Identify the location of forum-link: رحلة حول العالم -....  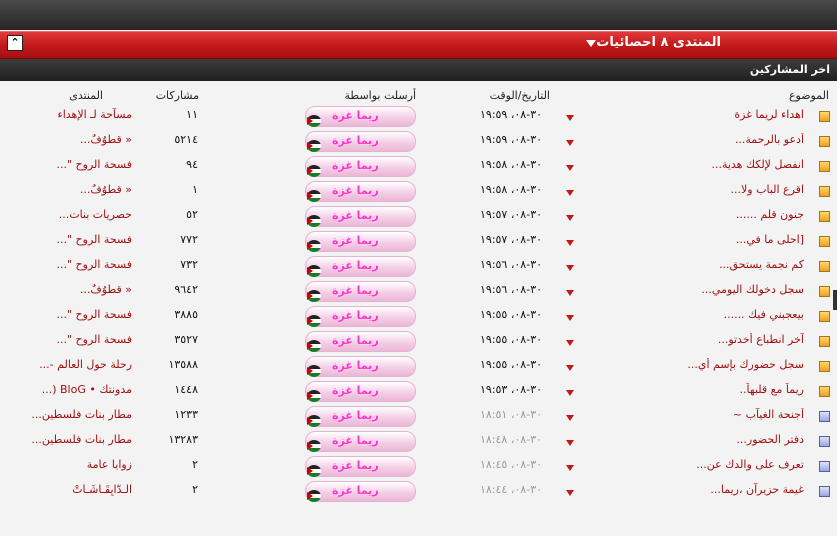
(85, 364).